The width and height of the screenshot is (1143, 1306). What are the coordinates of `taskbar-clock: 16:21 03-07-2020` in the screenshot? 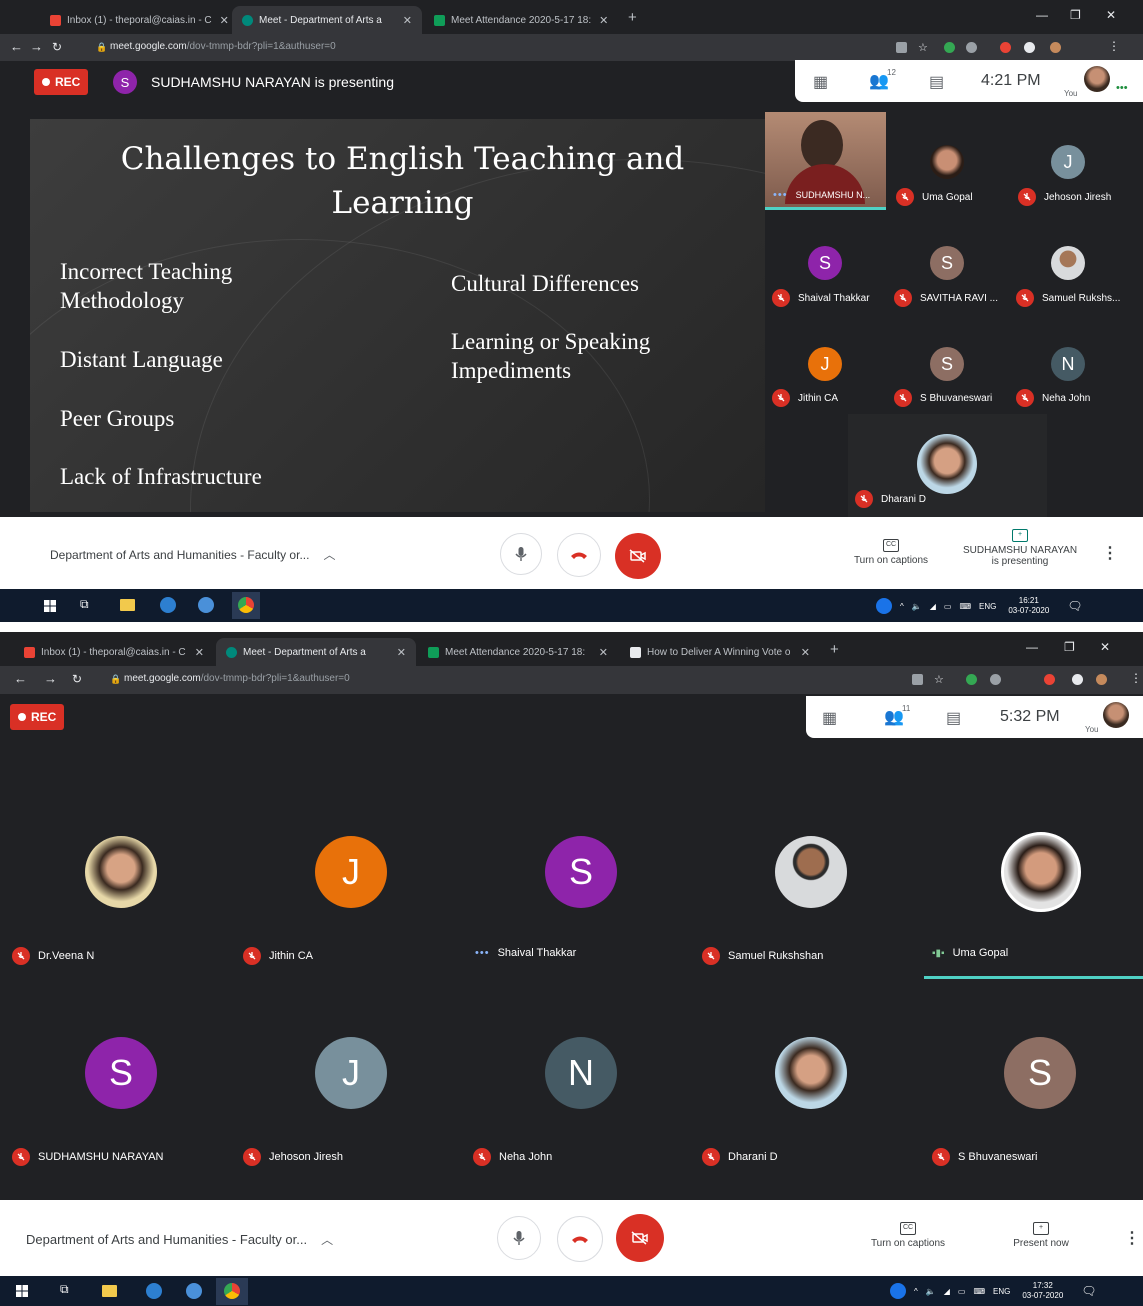 It's located at (1028, 606).